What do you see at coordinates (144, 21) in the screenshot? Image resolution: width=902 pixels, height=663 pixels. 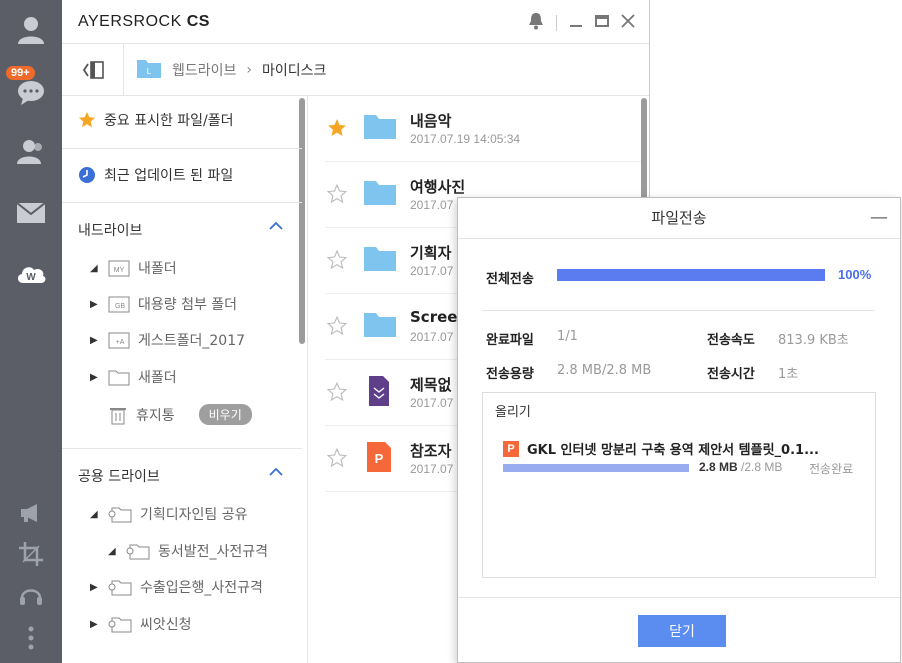 I see `app-title: AYERSROCK CS` at bounding box center [144, 21].